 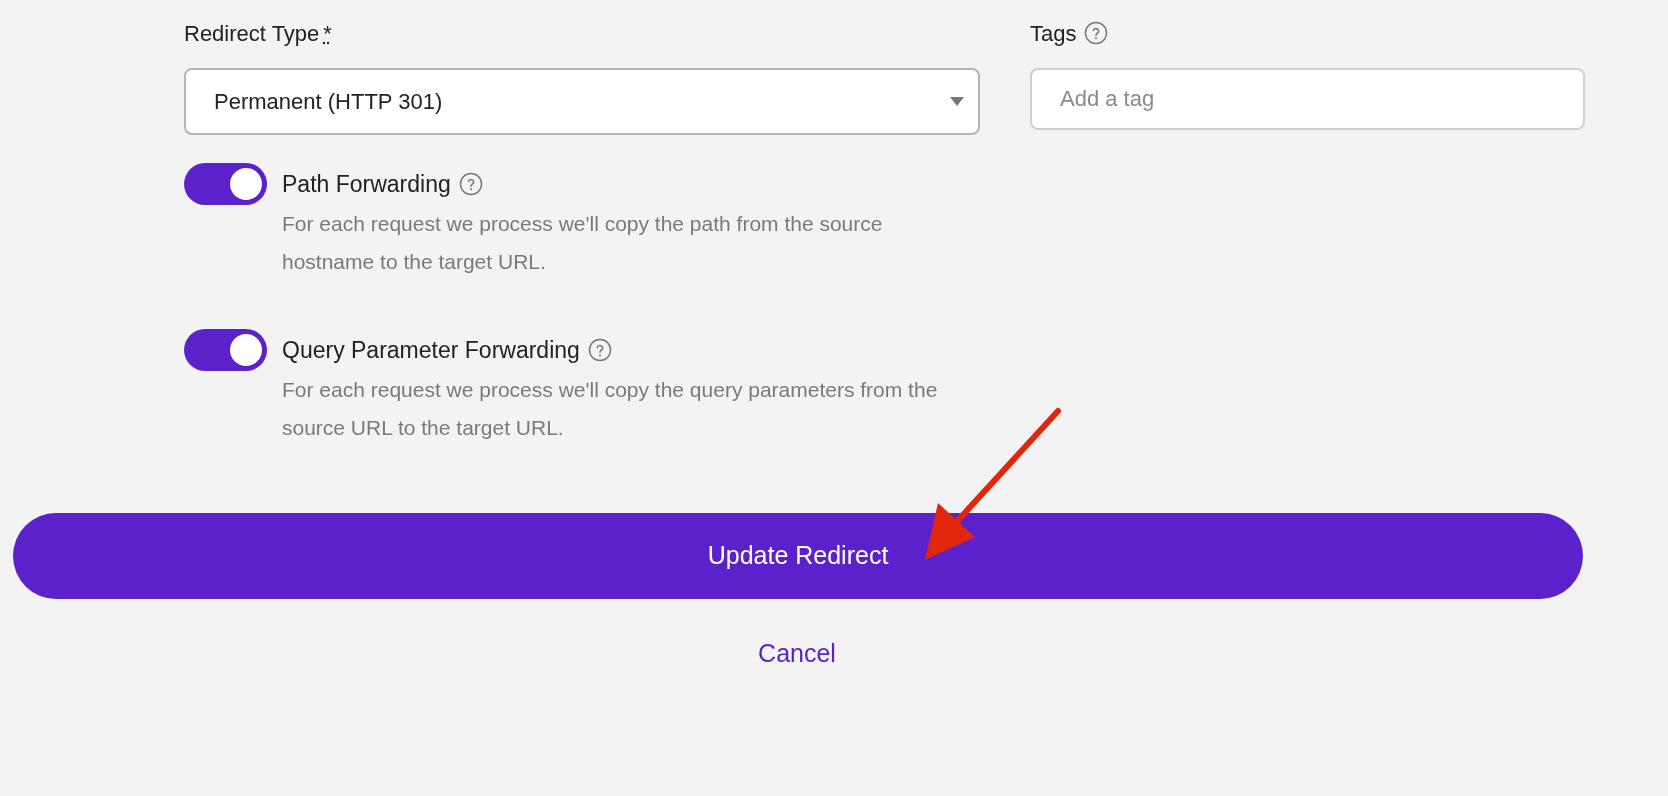 I want to click on update-redirect-button: Update Redirect, so click(x=798, y=556).